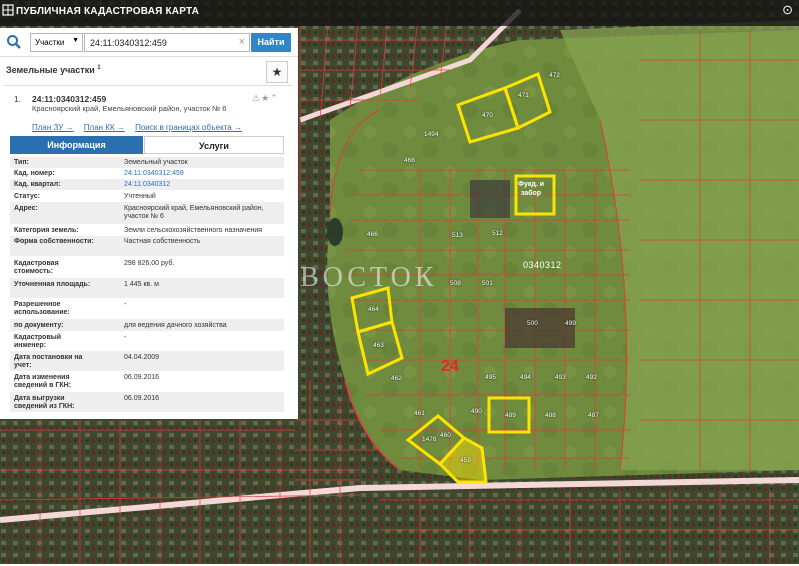 This screenshot has height=566, width=799. I want to click on watermark: ВОСТОК, so click(369, 277).